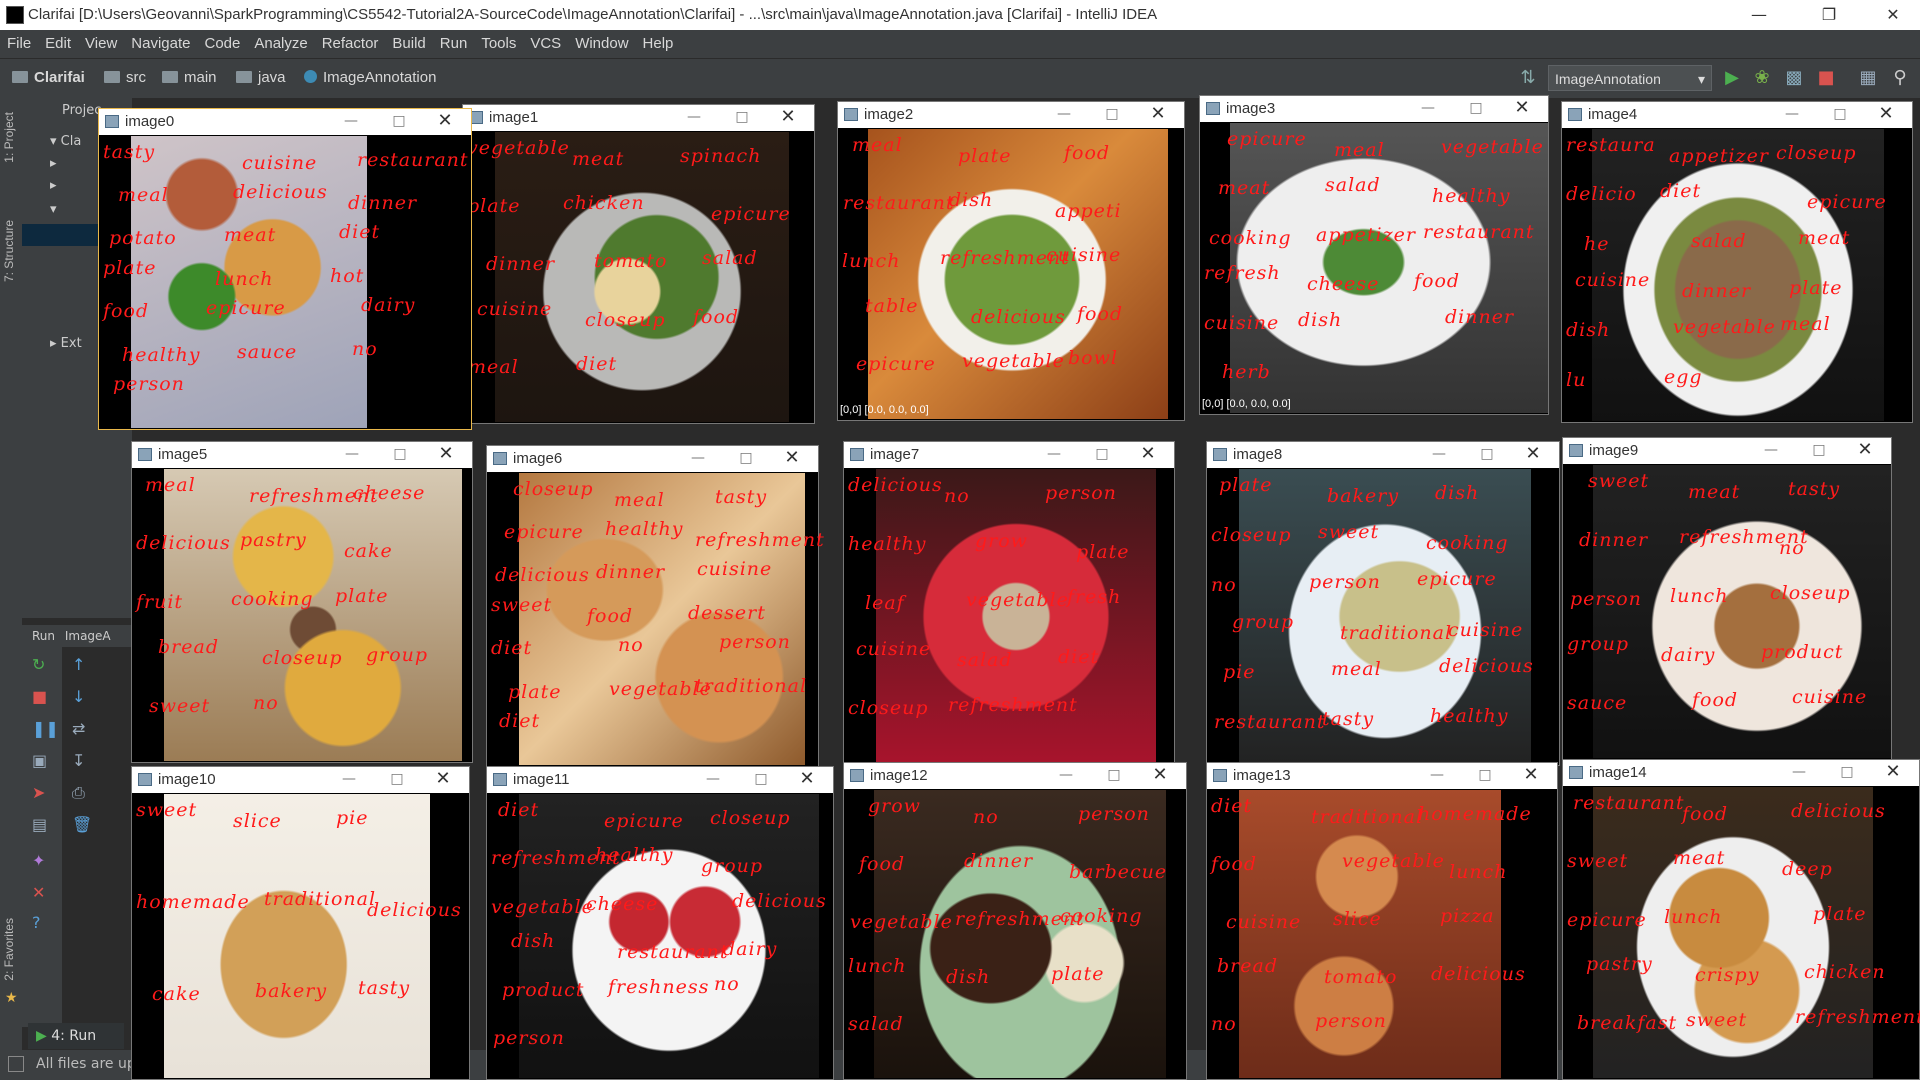 Image resolution: width=1920 pixels, height=1080 pixels. I want to click on image-window-titlebar: image7 — □ ✕, so click(1009, 455).